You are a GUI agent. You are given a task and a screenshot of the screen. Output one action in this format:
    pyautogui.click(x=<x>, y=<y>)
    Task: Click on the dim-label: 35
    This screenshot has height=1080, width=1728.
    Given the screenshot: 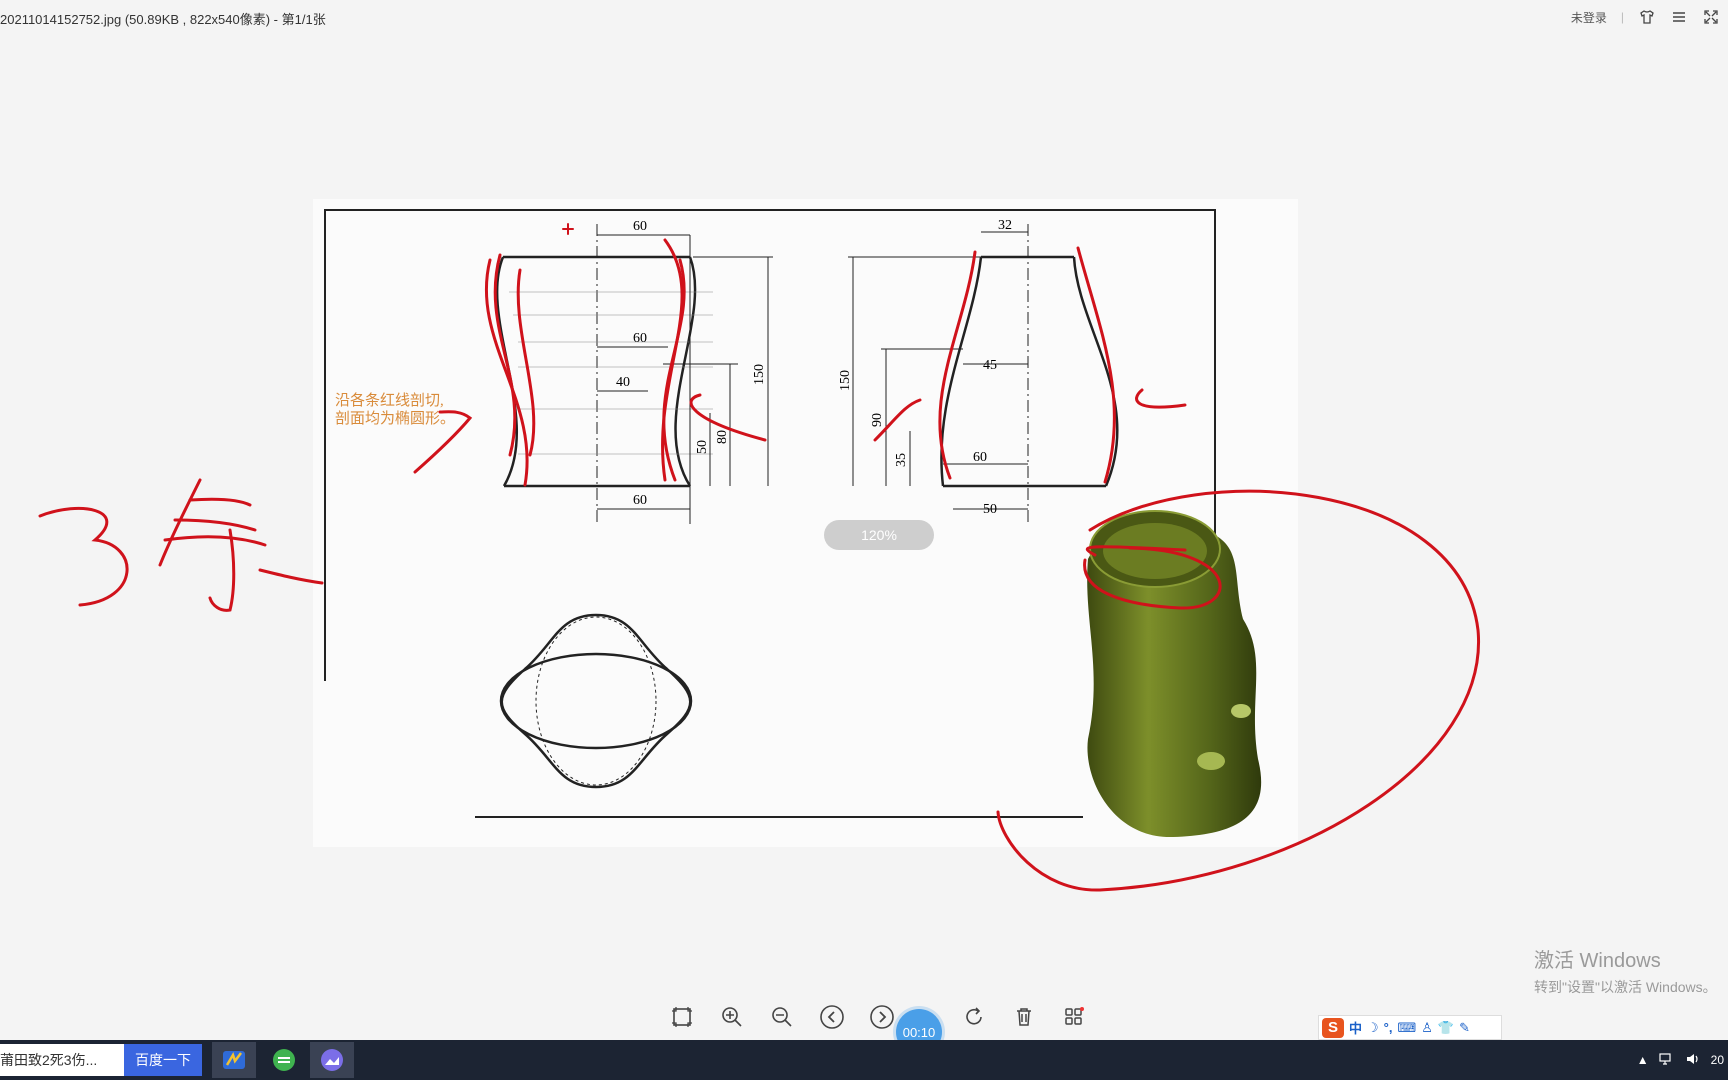 What is the action you would take?
    pyautogui.click(x=901, y=460)
    